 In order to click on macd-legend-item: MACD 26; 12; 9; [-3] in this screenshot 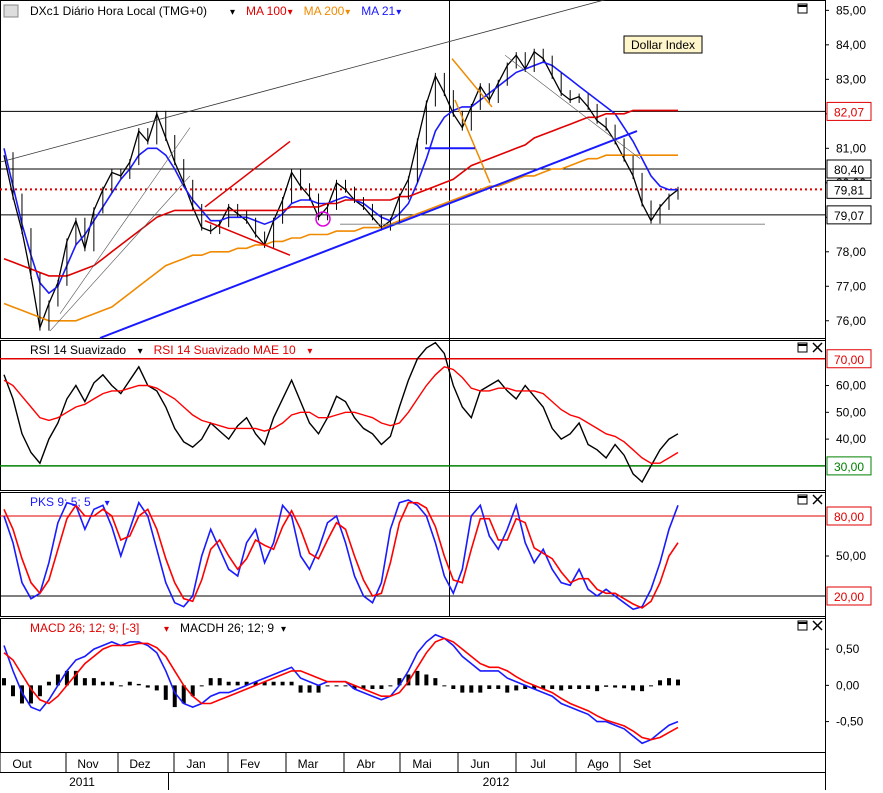, I will do `click(84, 628)`.